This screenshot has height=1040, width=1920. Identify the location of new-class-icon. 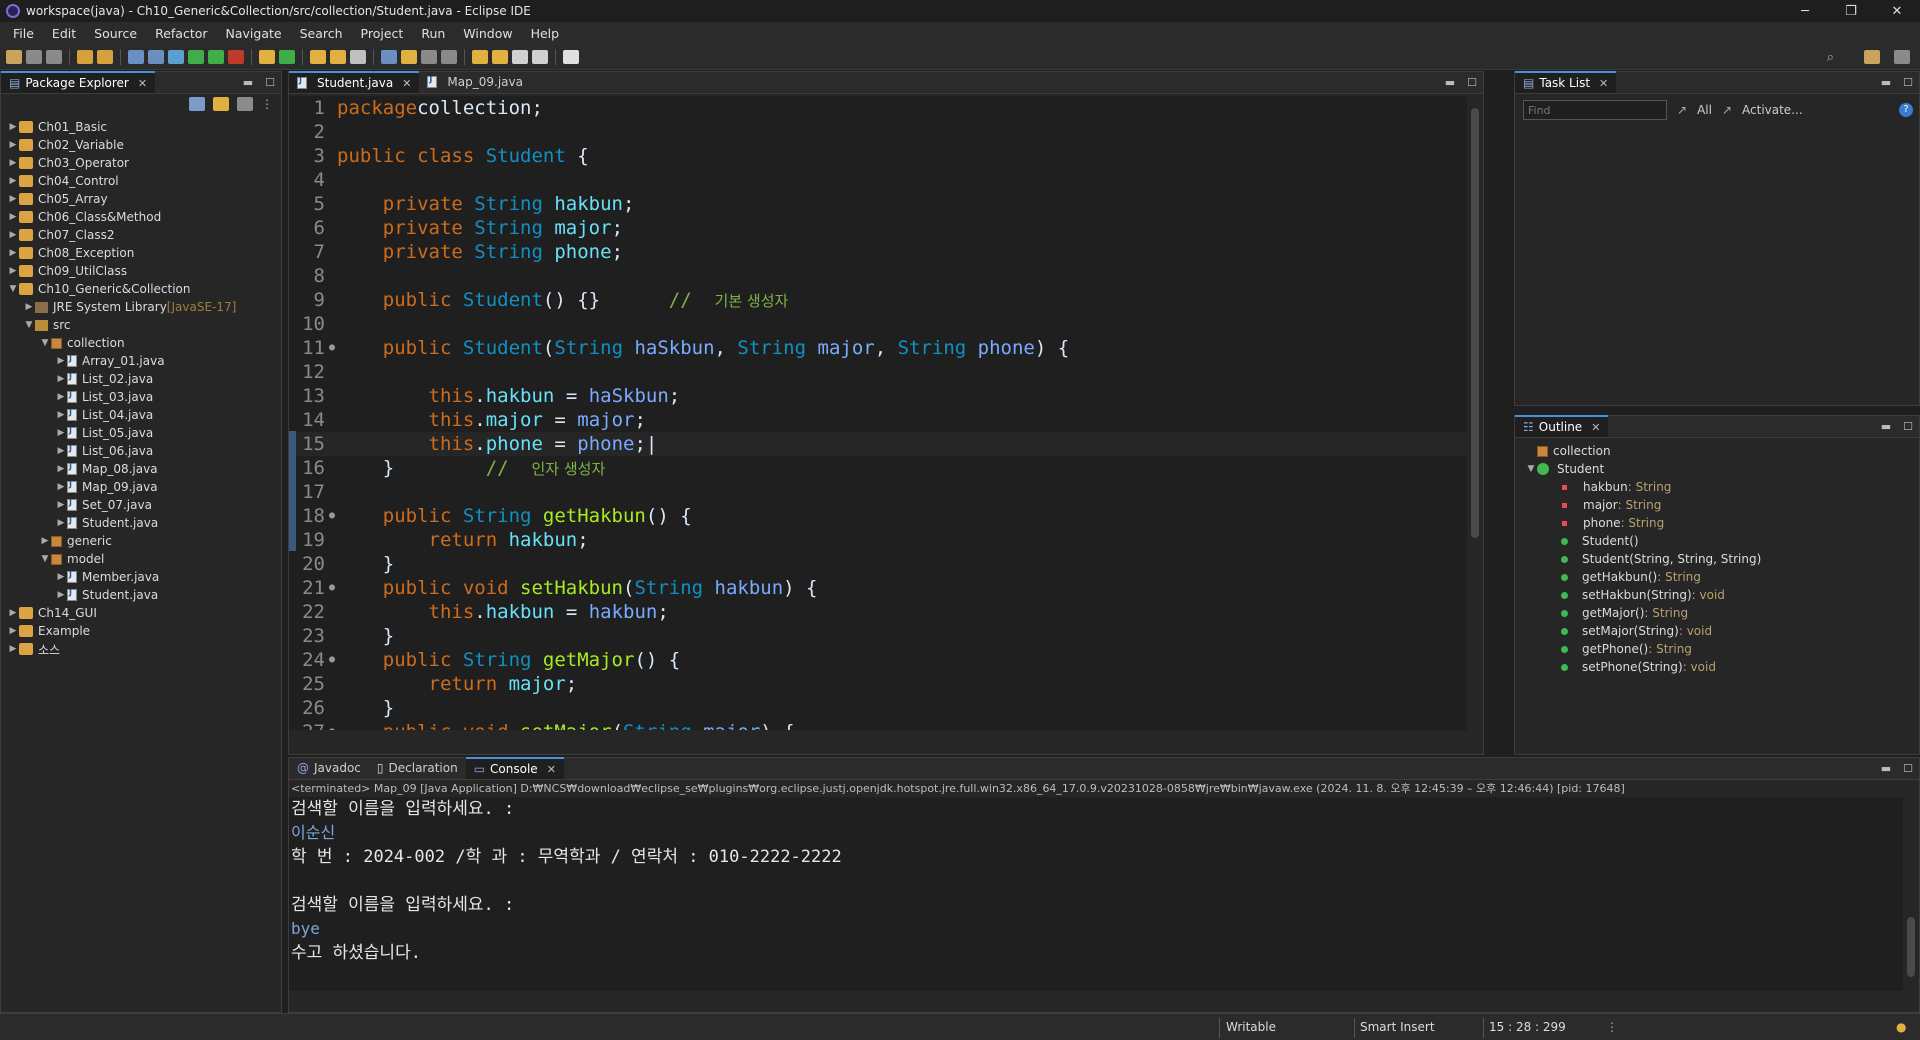
(287, 56).